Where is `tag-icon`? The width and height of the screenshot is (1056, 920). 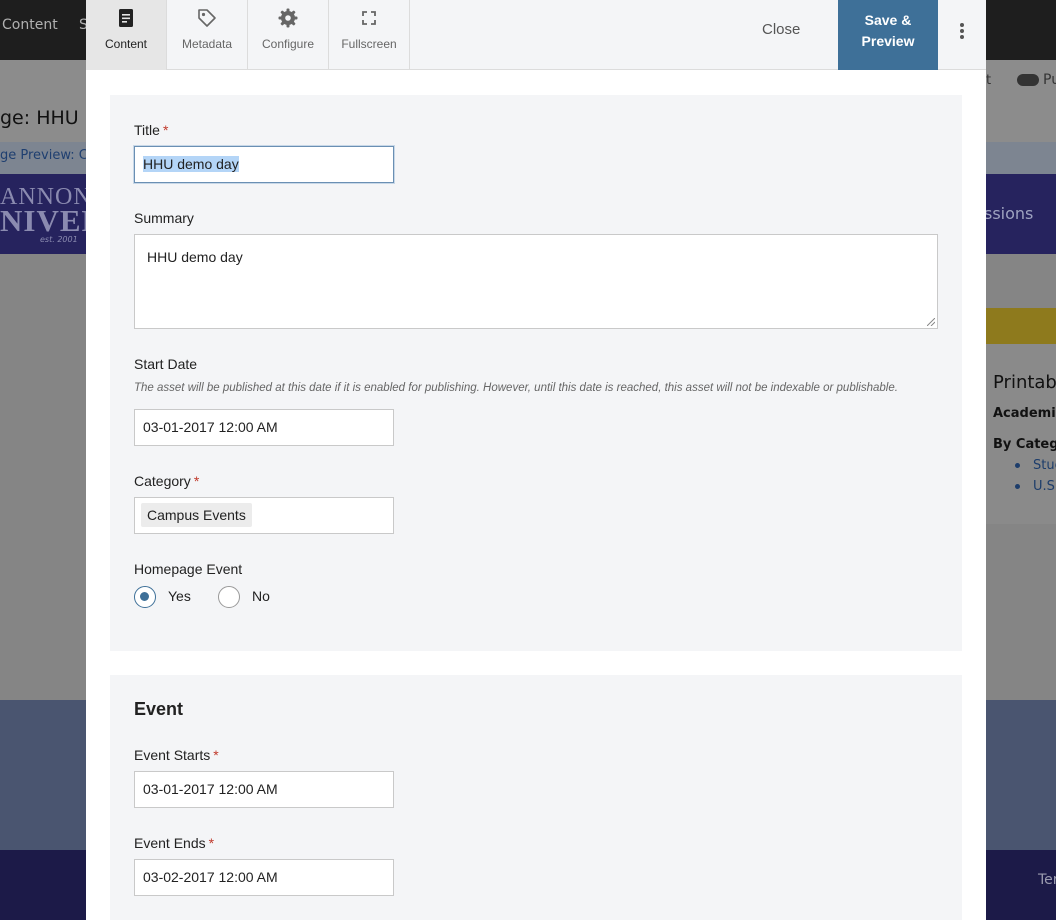 tag-icon is located at coordinates (207, 18).